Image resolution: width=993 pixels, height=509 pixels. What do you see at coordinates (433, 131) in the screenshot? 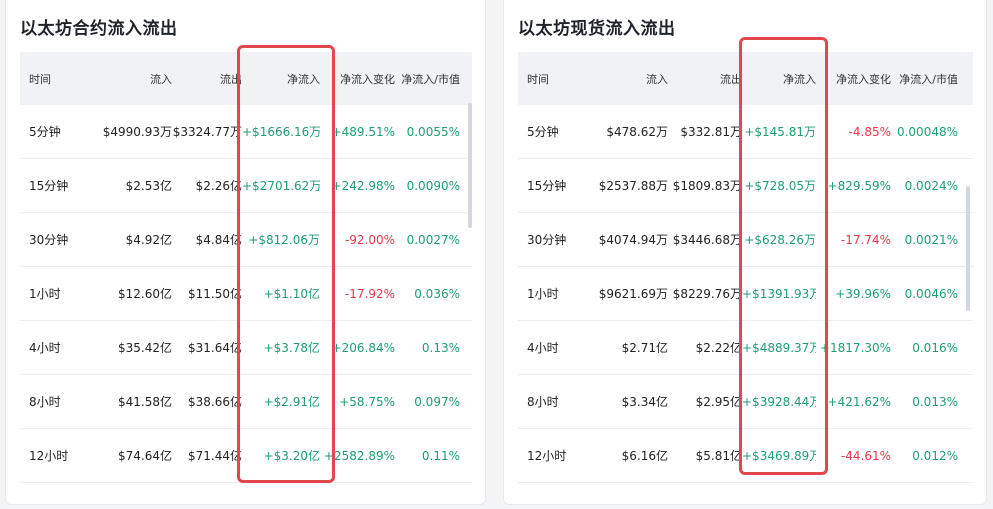
I see `cell-net-ratio: 0.0055%` at bounding box center [433, 131].